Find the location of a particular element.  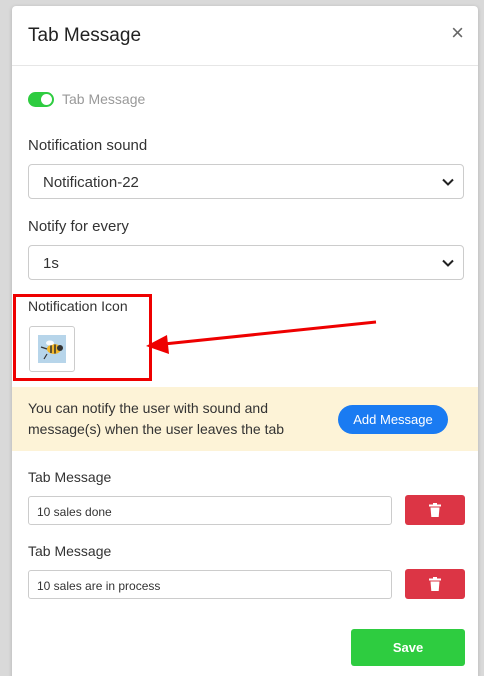

tab-message-label-2: Tab Message is located at coordinates (70, 551).